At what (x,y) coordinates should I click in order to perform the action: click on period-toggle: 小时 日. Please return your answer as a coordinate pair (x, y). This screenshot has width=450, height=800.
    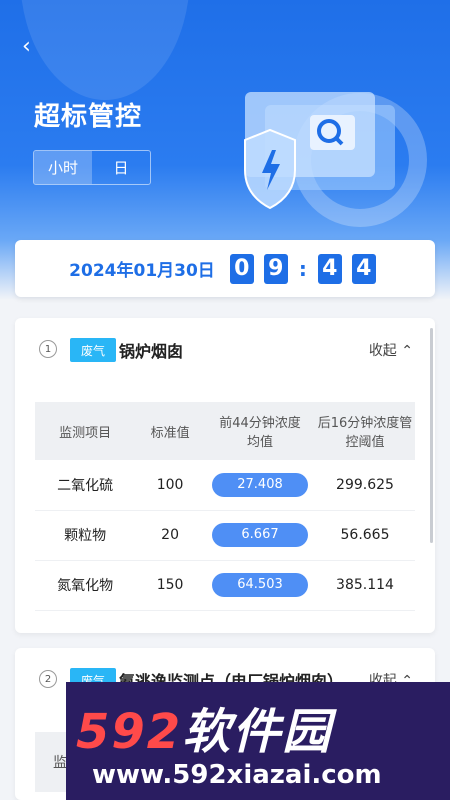
    Looking at the image, I should click on (92, 167).